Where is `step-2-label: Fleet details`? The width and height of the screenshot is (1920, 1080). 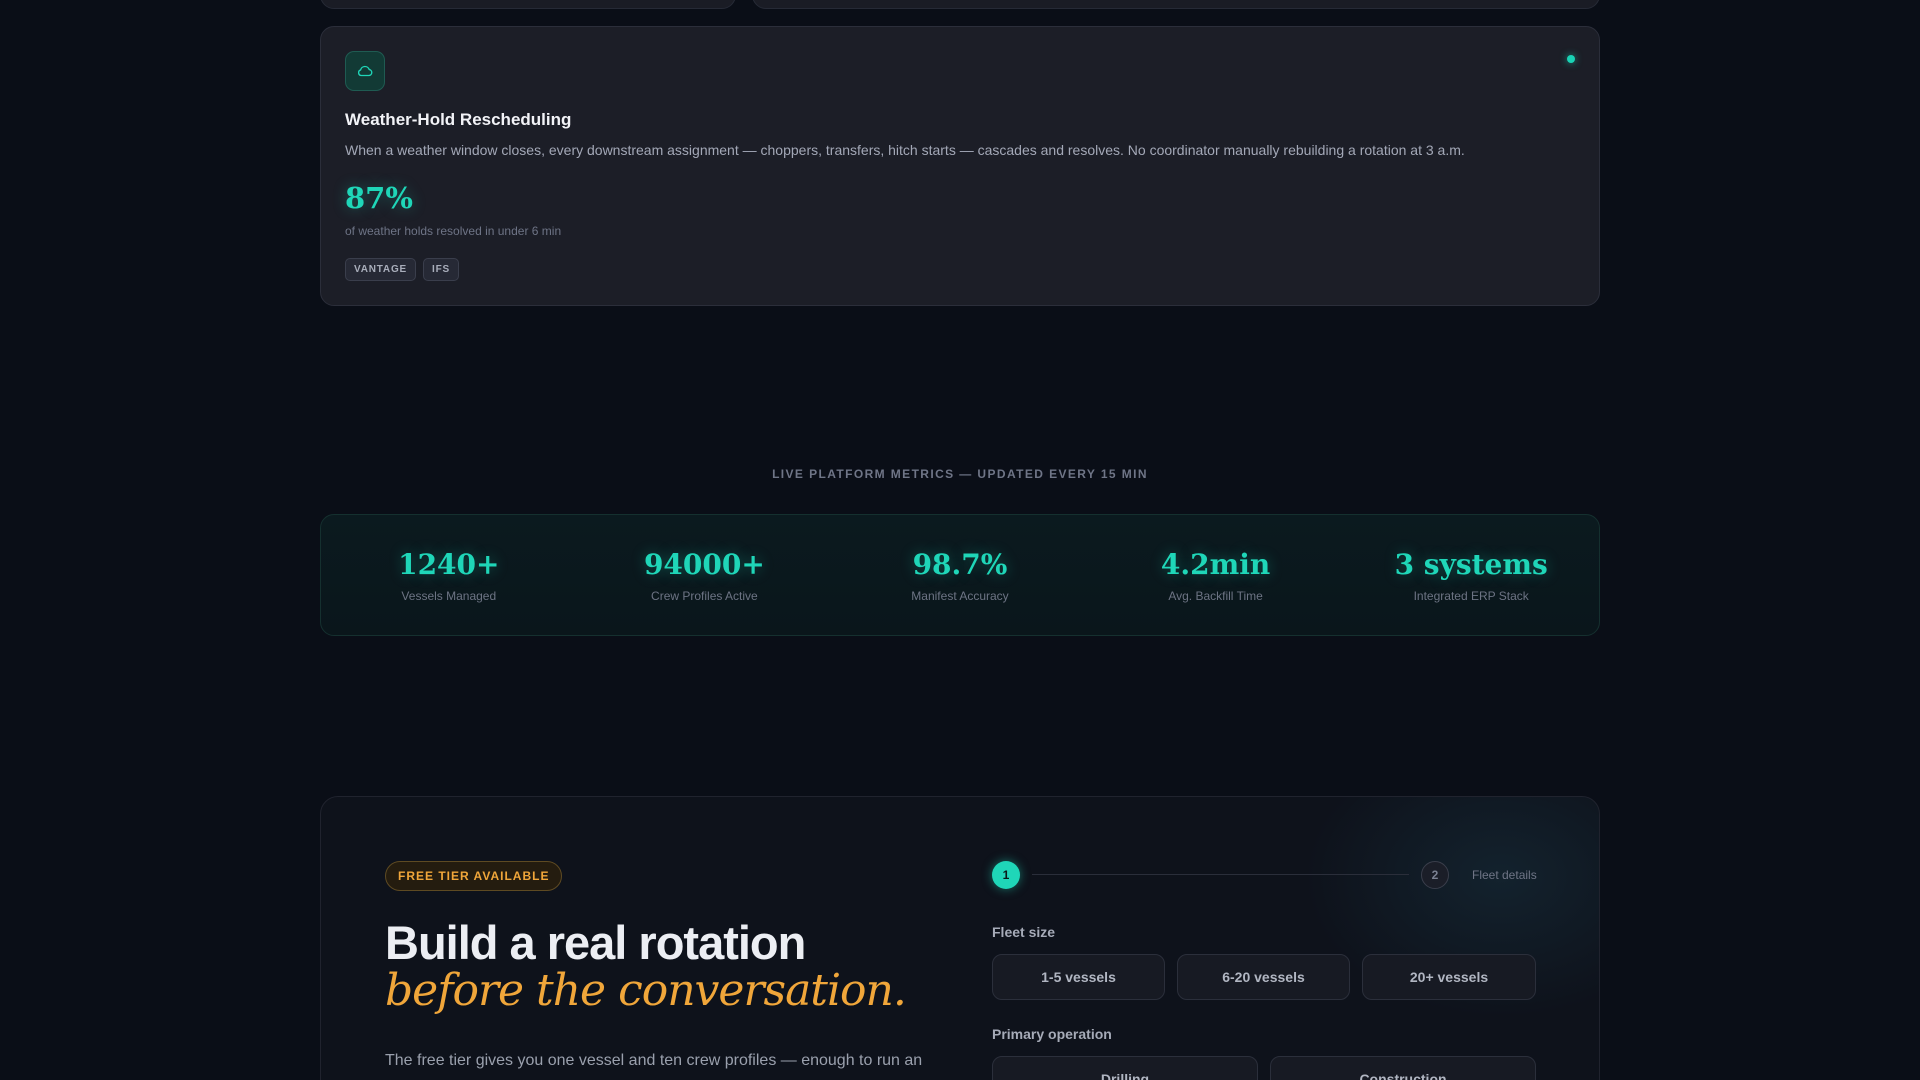 step-2-label: Fleet details is located at coordinates (1504, 875).